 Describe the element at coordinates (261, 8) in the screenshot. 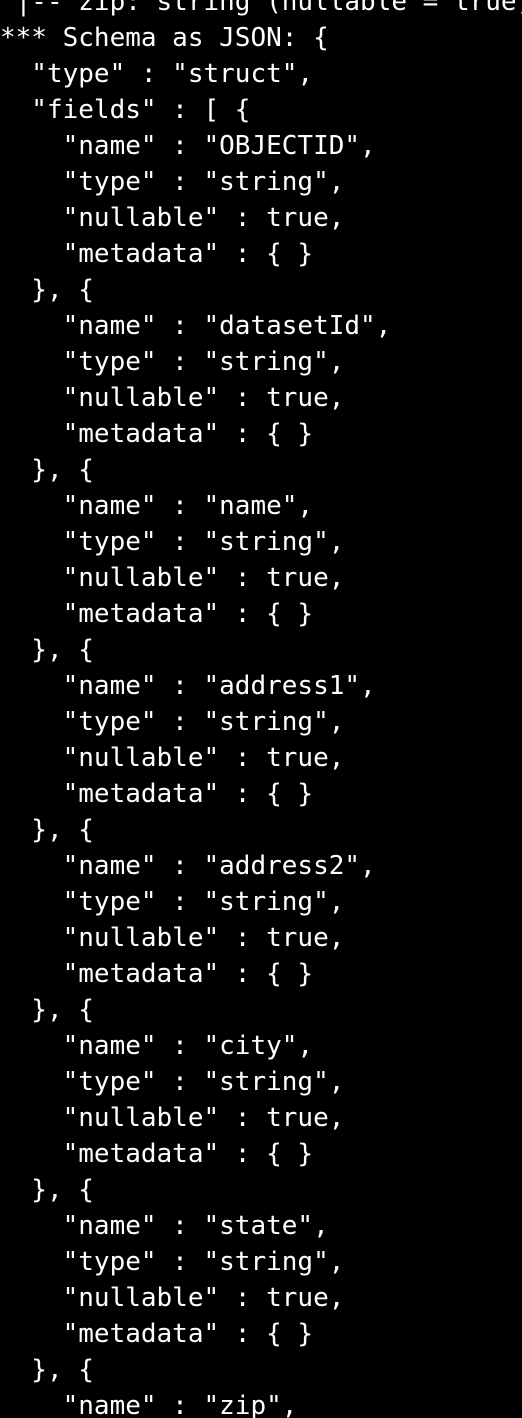

I see `terminal-line: |-- zip: string (nullable = true)` at that location.